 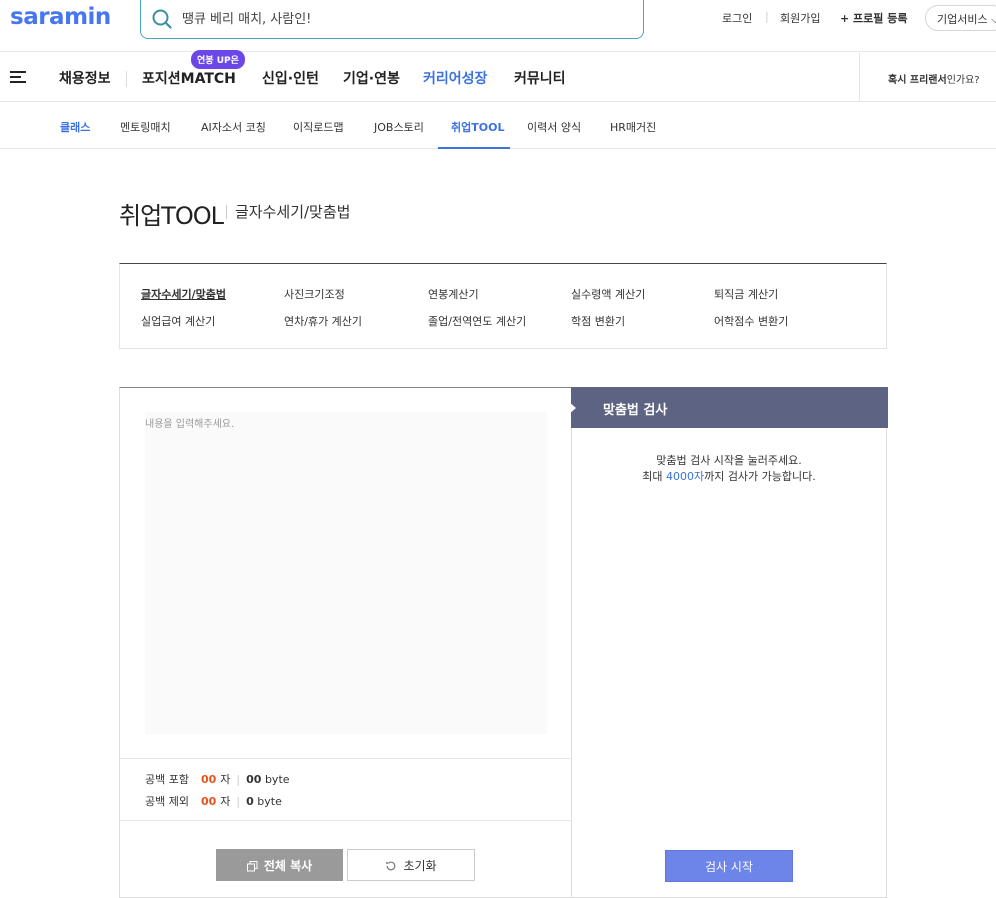 What do you see at coordinates (572, 408) in the screenshot?
I see `arrow-icon` at bounding box center [572, 408].